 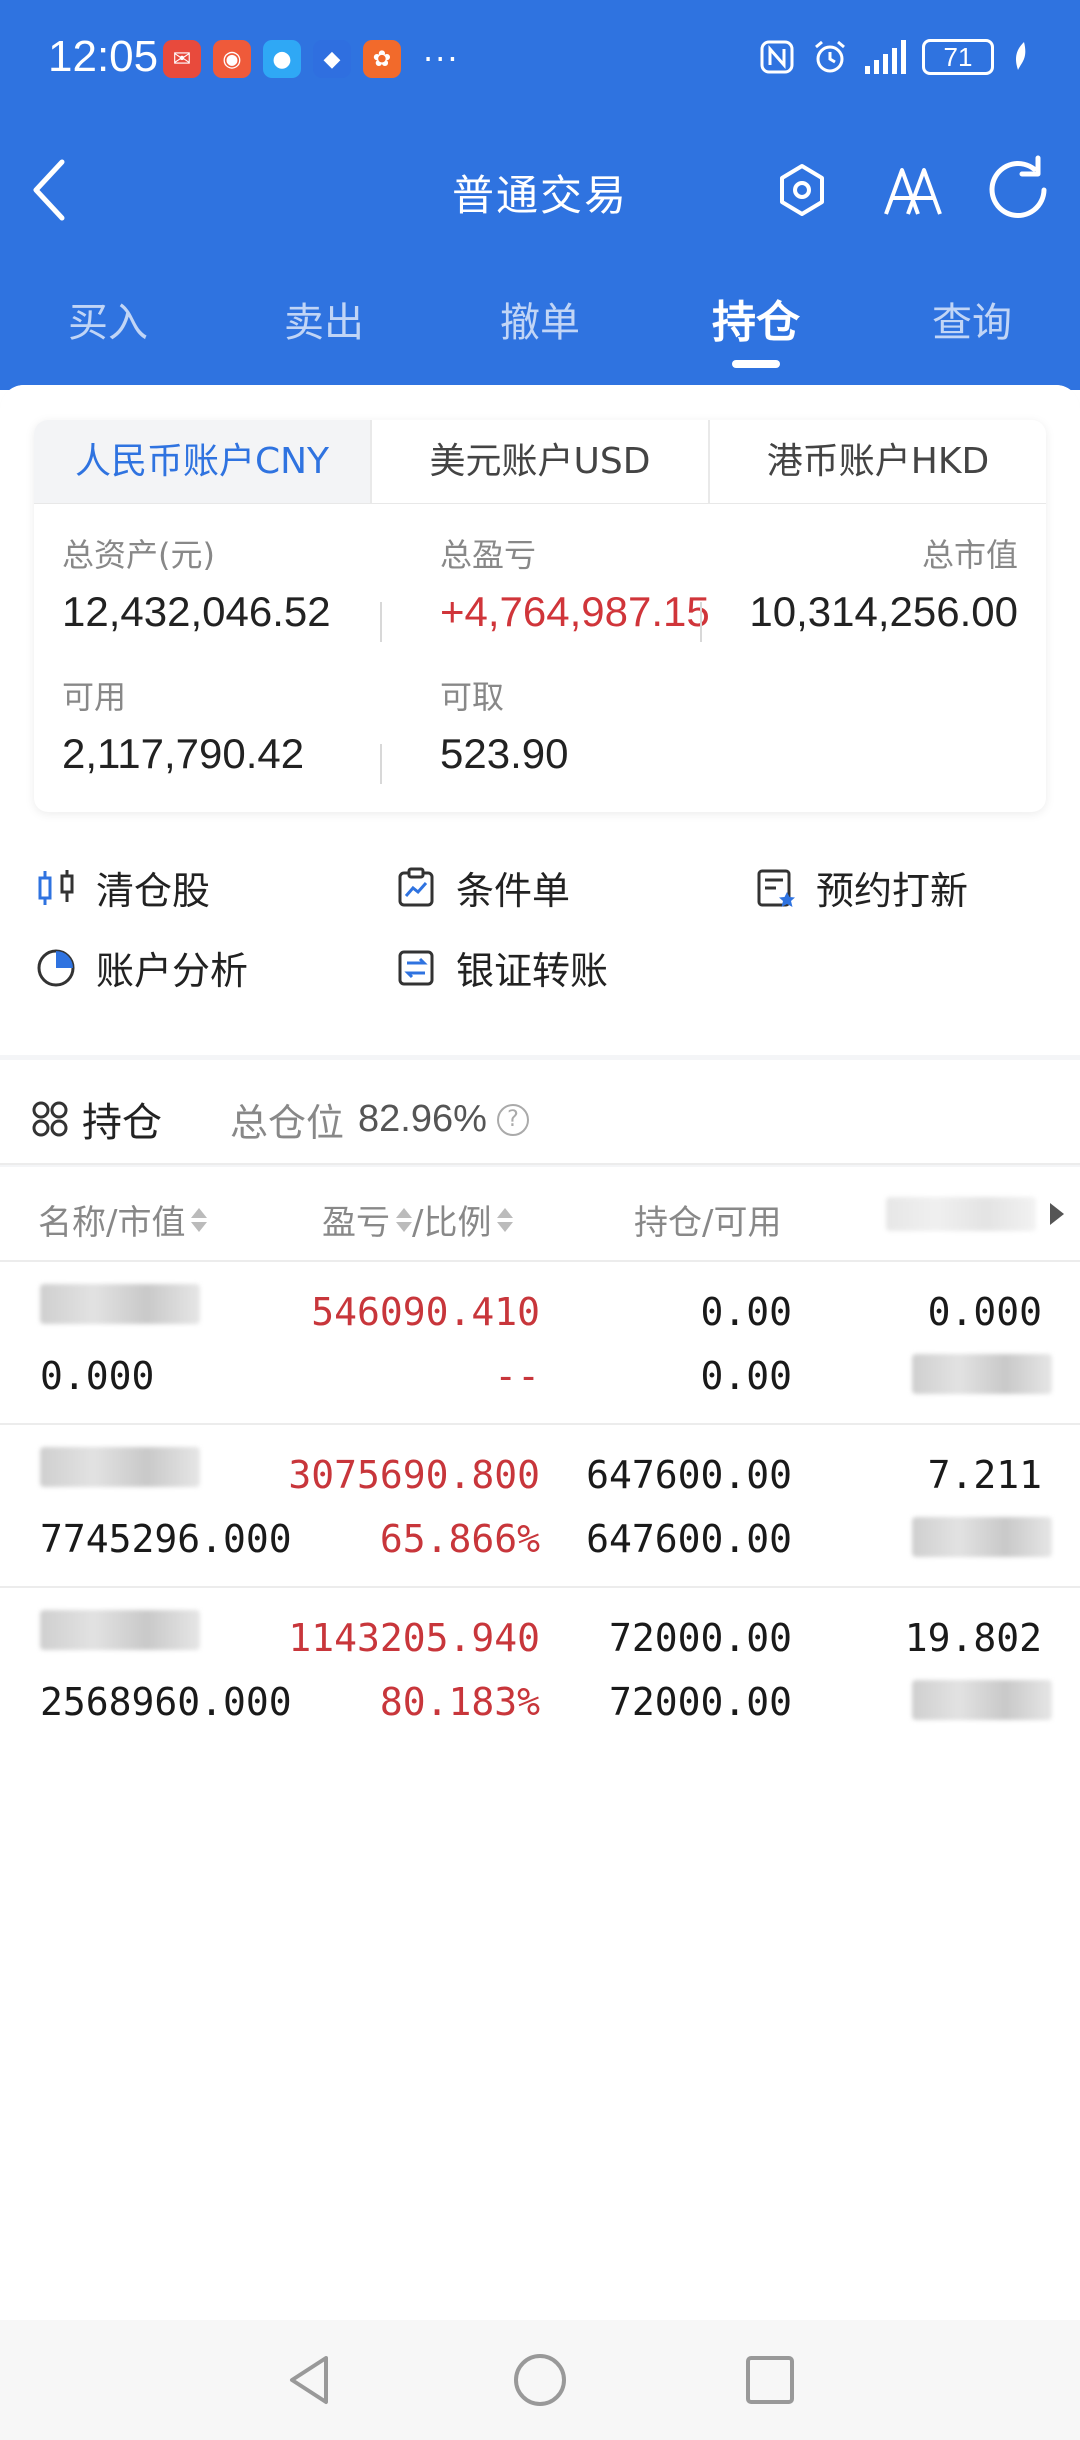 I want to click on tab-usd-account: 美元账户USD, so click(x=541, y=461).